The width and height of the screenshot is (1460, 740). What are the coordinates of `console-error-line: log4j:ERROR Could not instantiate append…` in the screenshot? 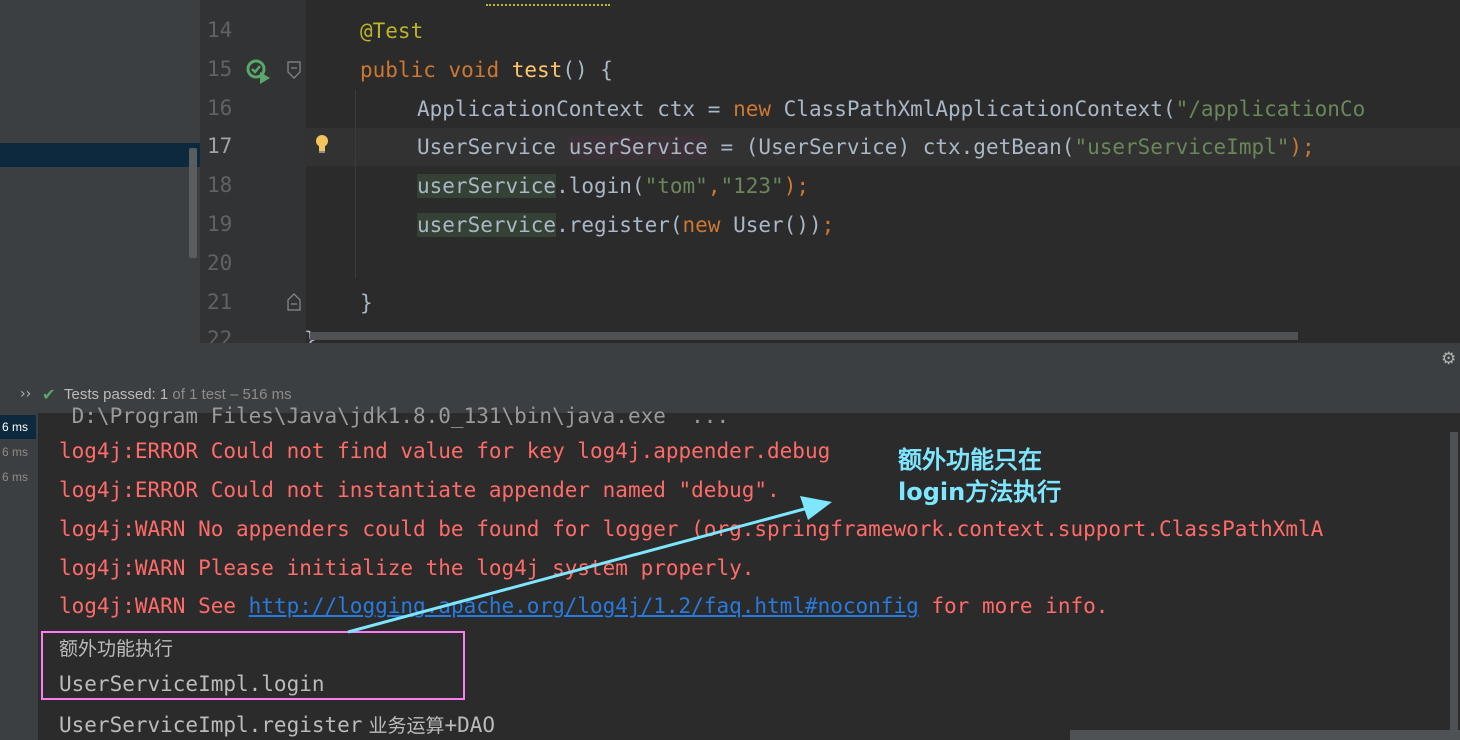 It's located at (419, 490).